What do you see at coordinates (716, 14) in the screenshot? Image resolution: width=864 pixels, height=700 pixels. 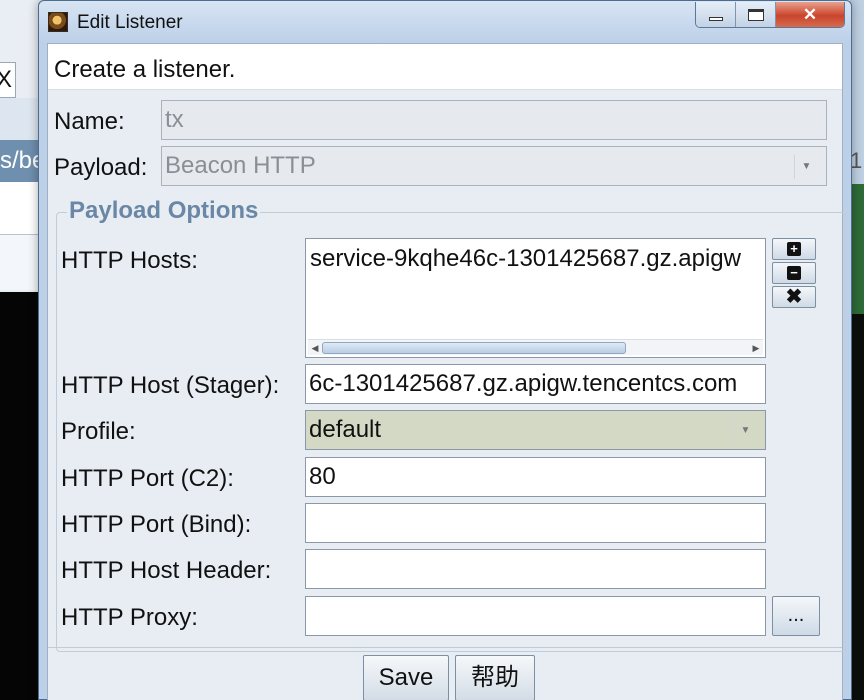 I see `minimize-button` at bounding box center [716, 14].